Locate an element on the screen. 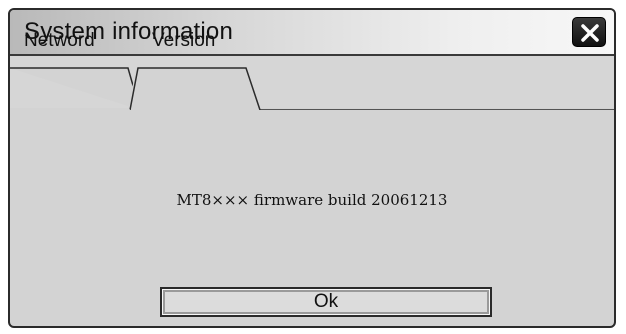  close-button is located at coordinates (589, 32).